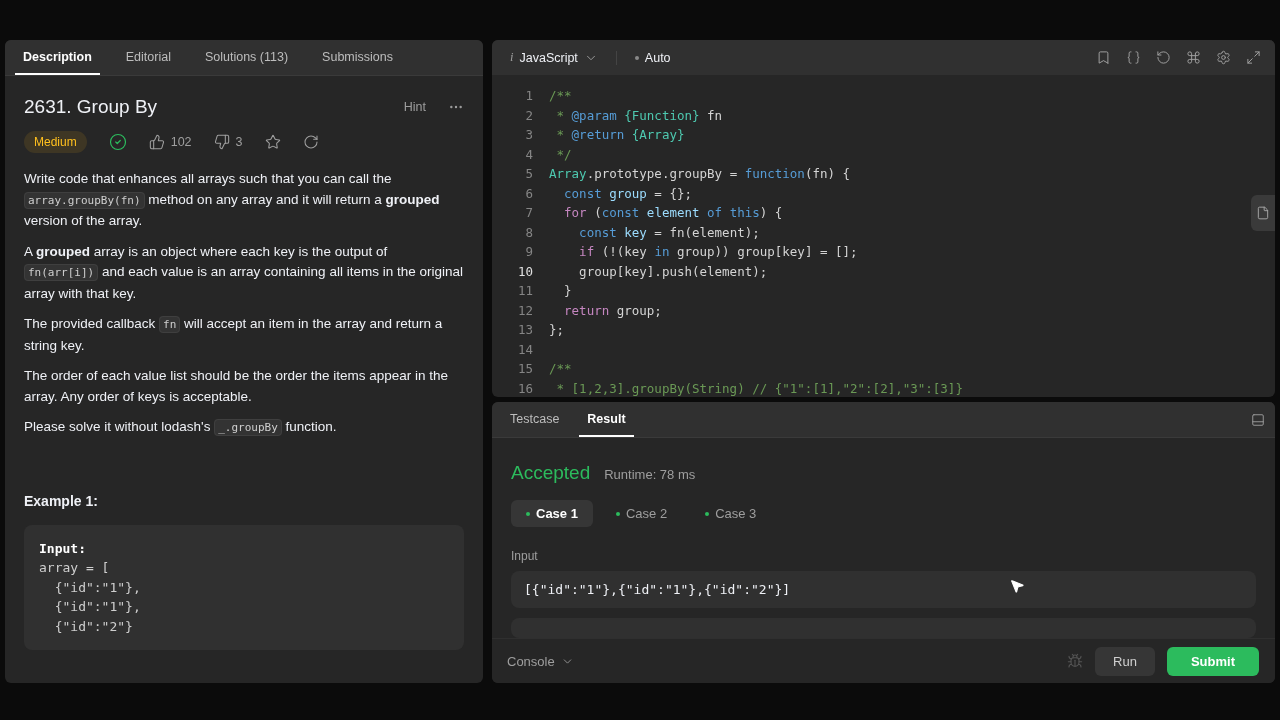 The height and width of the screenshot is (720, 1280). What do you see at coordinates (639, 115) in the screenshot?
I see `code-line: * @param {Function} fn` at bounding box center [639, 115].